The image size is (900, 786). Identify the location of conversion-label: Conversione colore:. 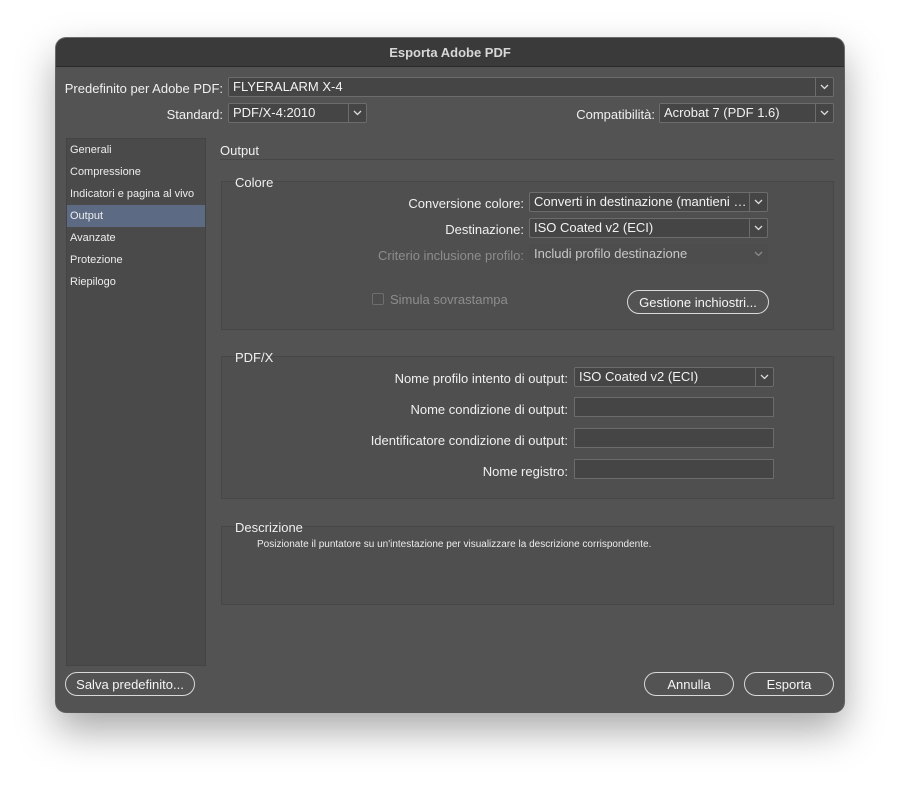
(466, 203).